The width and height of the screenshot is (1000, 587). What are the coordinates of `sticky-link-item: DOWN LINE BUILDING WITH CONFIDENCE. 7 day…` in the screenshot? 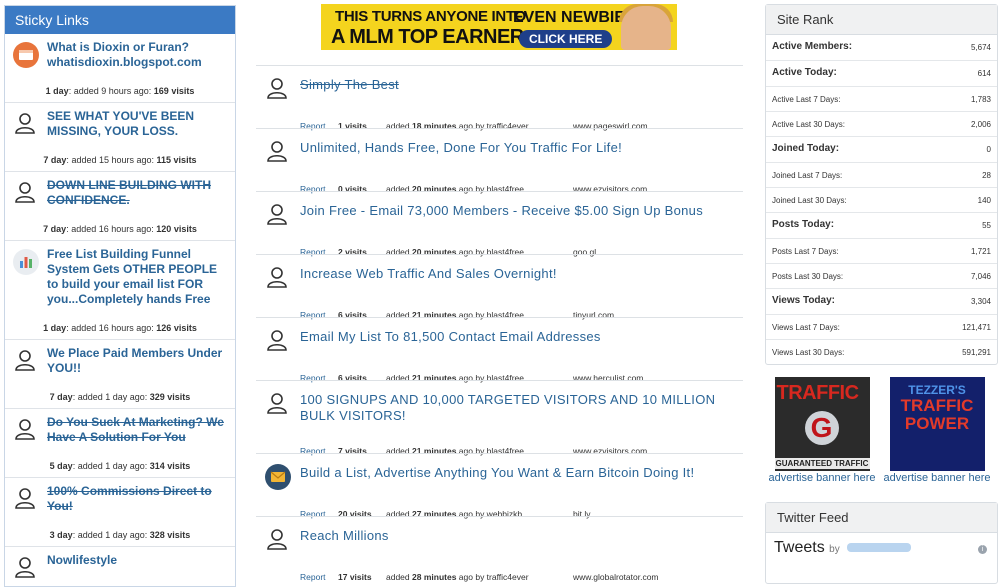 It's located at (120, 206).